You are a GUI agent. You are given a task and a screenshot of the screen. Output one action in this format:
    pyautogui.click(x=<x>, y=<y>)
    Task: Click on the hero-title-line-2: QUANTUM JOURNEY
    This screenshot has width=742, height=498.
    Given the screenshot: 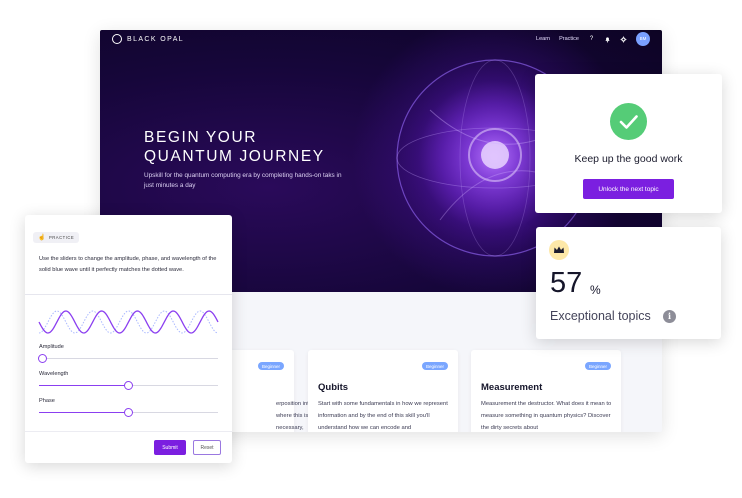 What is the action you would take?
    pyautogui.click(x=234, y=156)
    